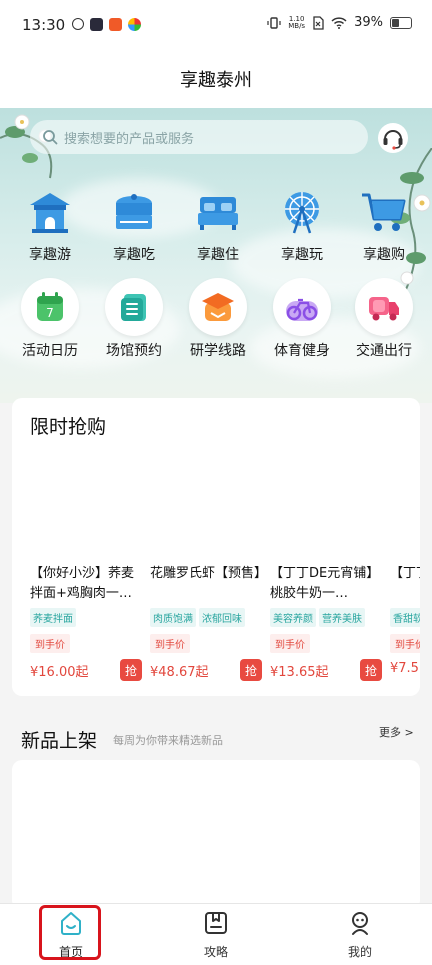 Image resolution: width=432 pixels, height=965 pixels. Describe the element at coordinates (359, 952) in the screenshot. I see `tab-label: 我的` at that location.